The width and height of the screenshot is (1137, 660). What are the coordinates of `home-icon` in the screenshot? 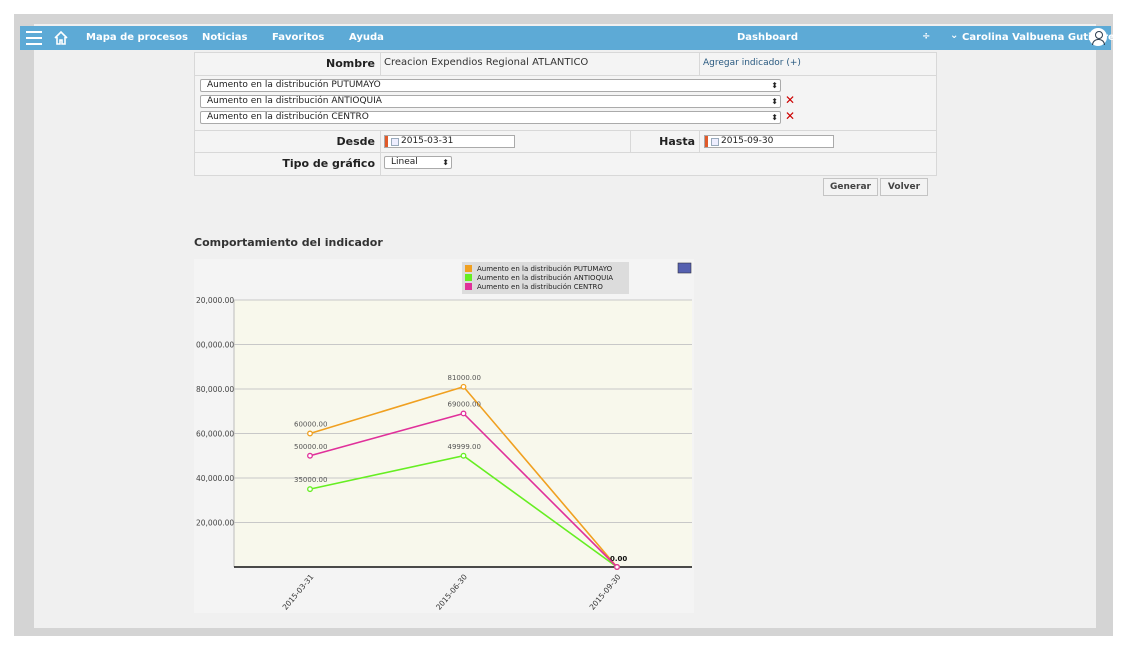 It's located at (61, 38).